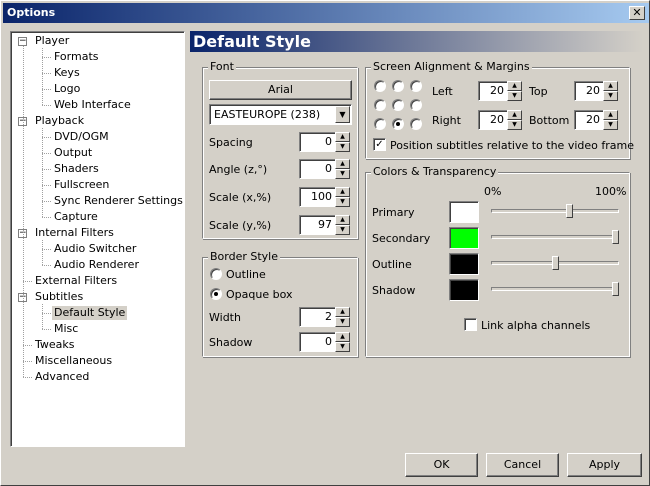  What do you see at coordinates (76, 169) in the screenshot?
I see `tree-item: Shaders` at bounding box center [76, 169].